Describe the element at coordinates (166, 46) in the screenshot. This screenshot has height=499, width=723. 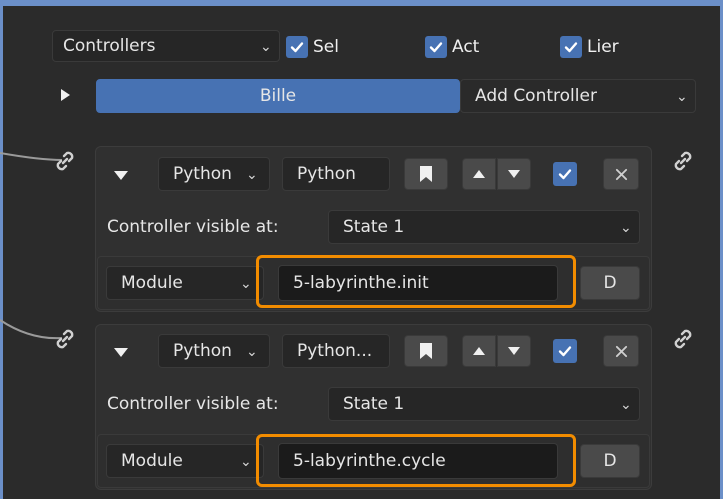
I see `controllers-select: Controllers` at that location.